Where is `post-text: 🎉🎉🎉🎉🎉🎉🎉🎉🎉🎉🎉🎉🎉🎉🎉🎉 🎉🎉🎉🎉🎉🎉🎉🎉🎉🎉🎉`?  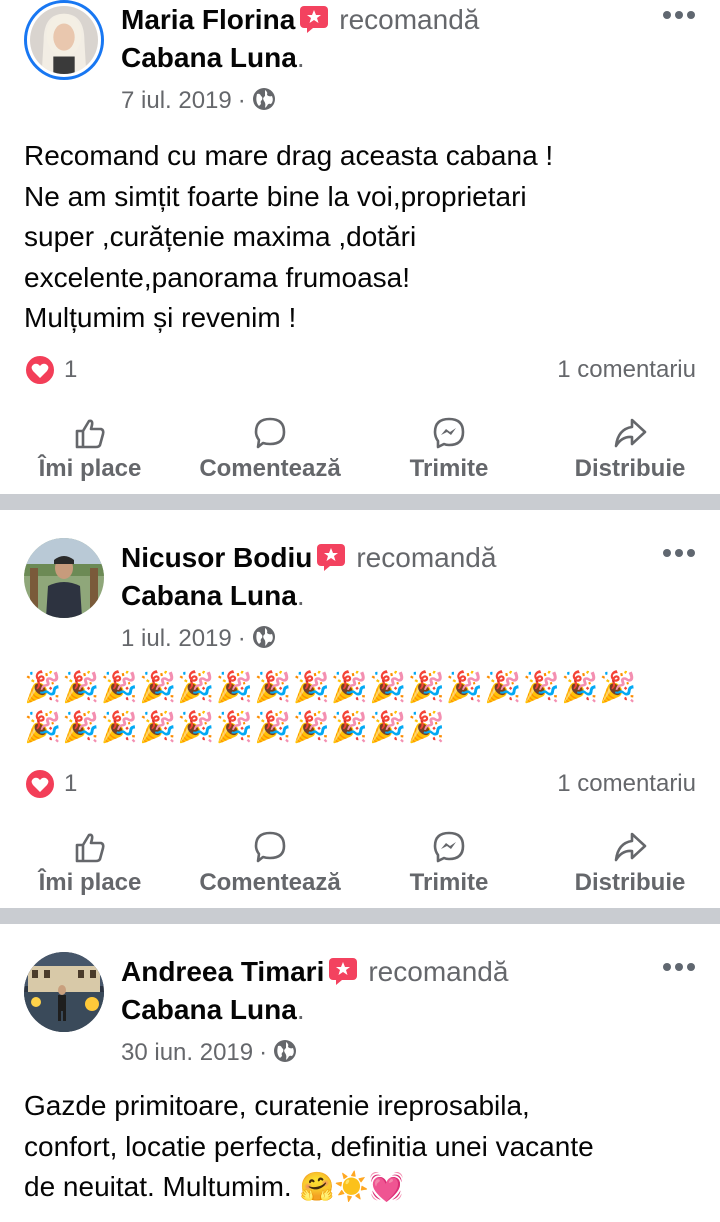 post-text: 🎉🎉🎉🎉🎉🎉🎉🎉🎉🎉🎉🎉🎉🎉🎉🎉 🎉🎉🎉🎉🎉🎉🎉🎉🎉🎉🎉 is located at coordinates (362, 708).